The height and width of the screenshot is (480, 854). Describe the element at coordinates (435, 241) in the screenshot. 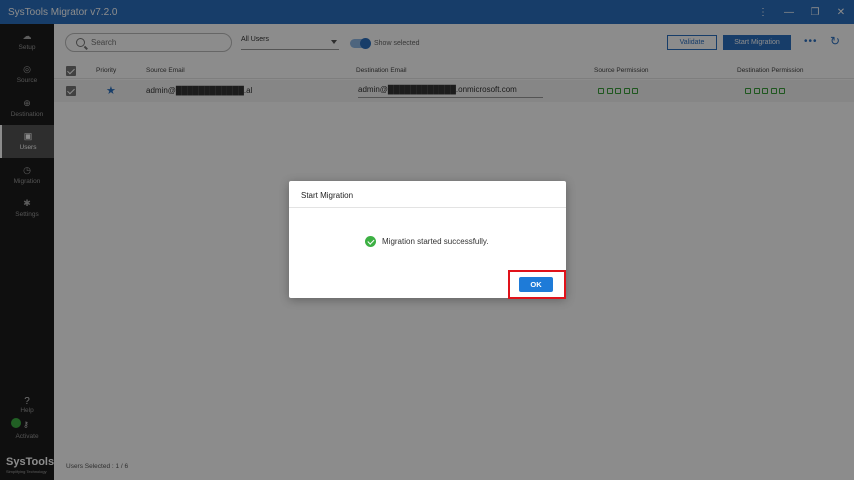

I see `dialog-message-text: Migration started successfully.` at that location.